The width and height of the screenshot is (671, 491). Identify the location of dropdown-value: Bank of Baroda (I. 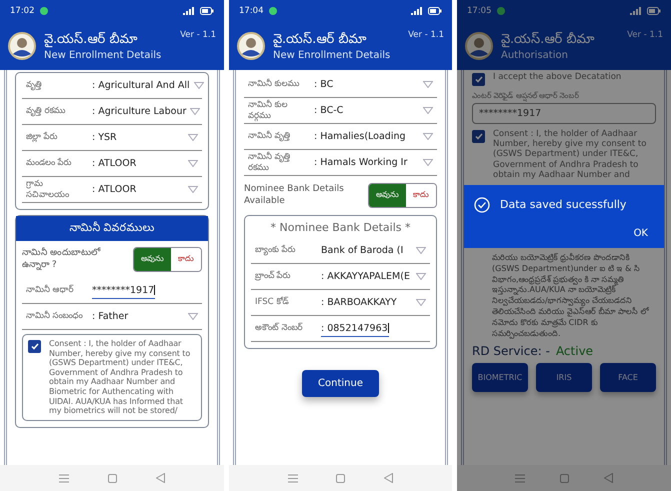
(366, 250).